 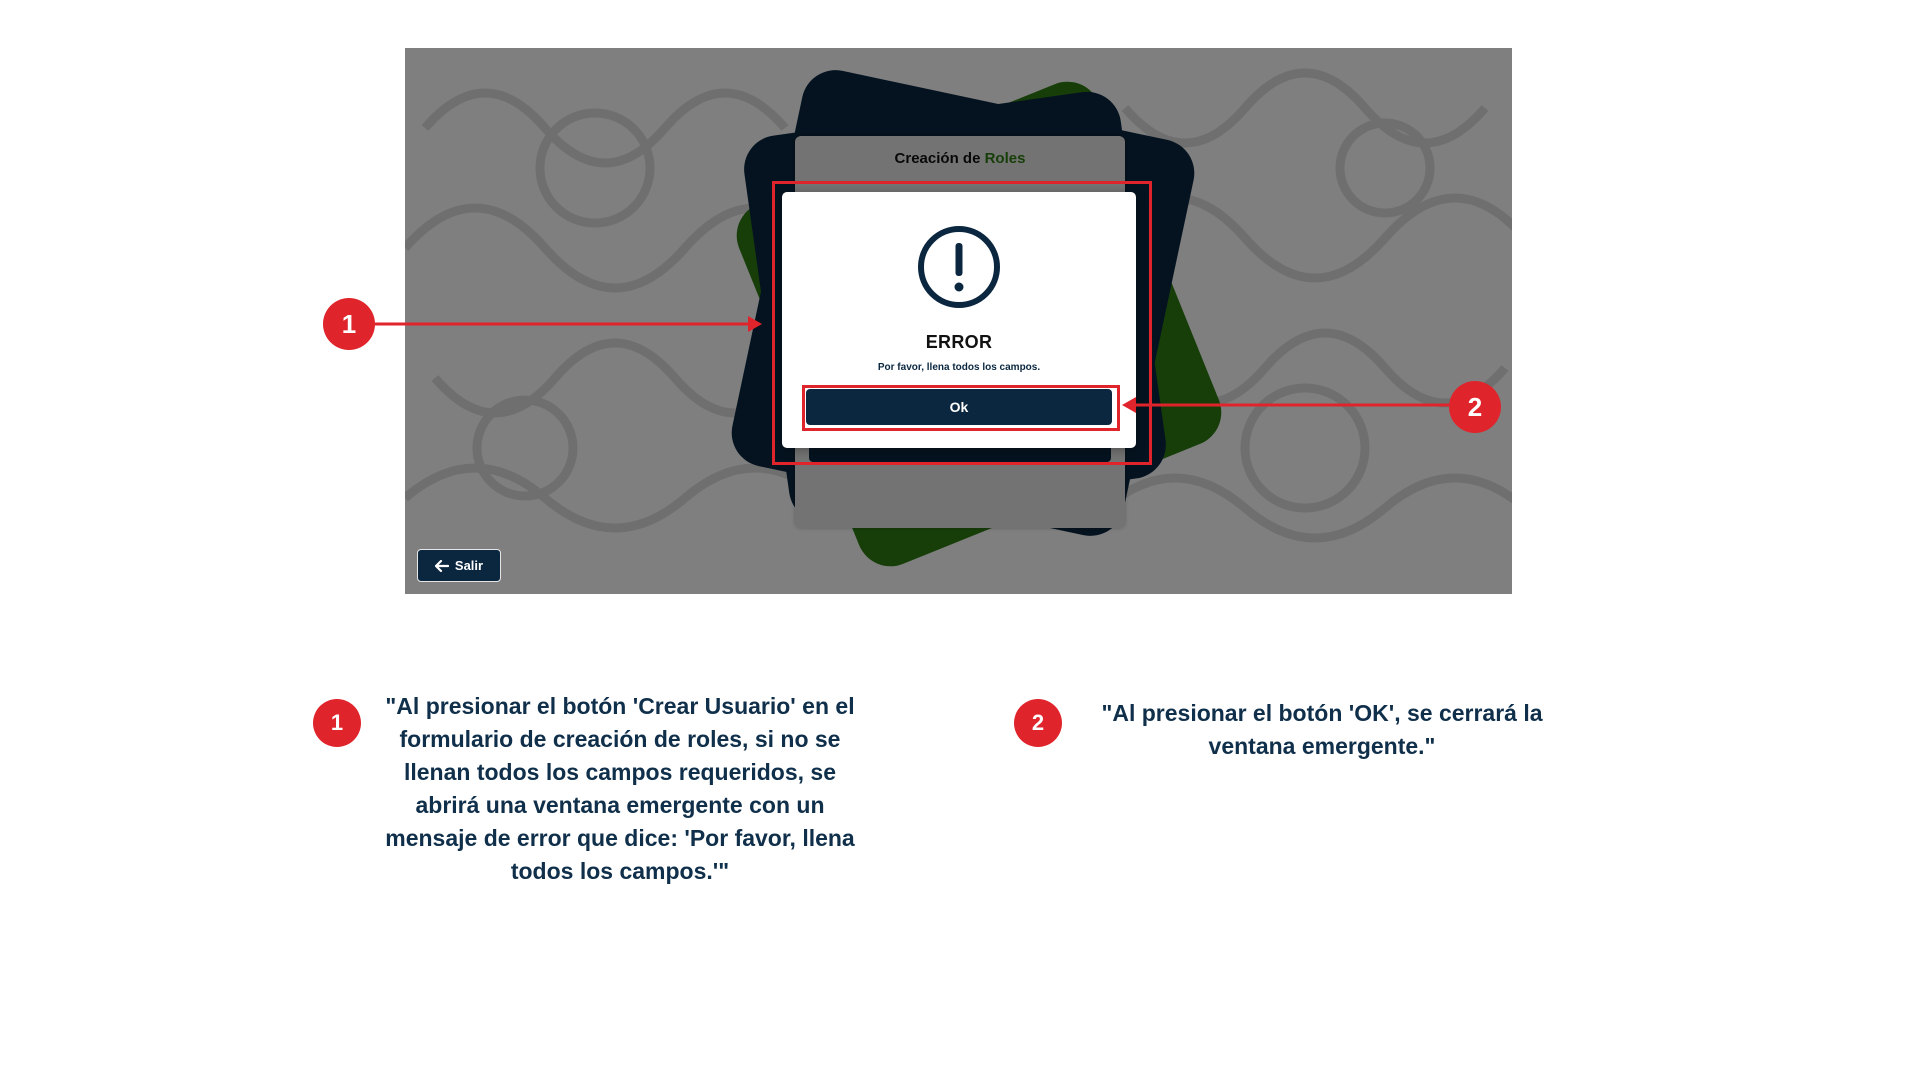 What do you see at coordinates (961, 408) in the screenshot?
I see `highlight-ok-button-box` at bounding box center [961, 408].